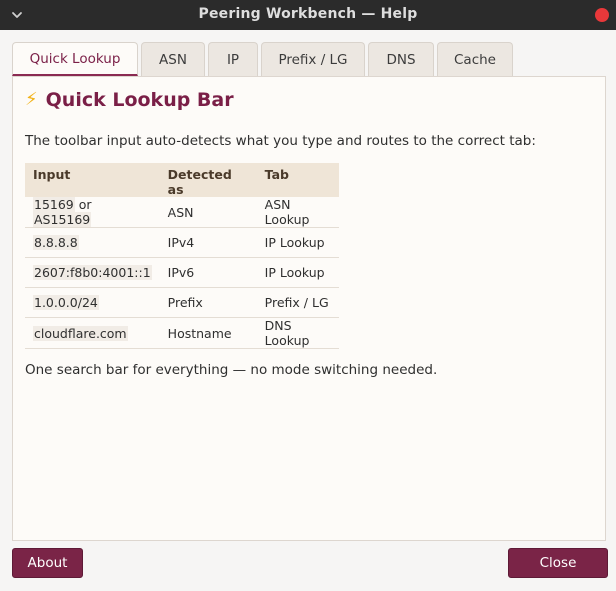 This screenshot has width=616, height=591. I want to click on tab-cache: Cache, so click(475, 59).